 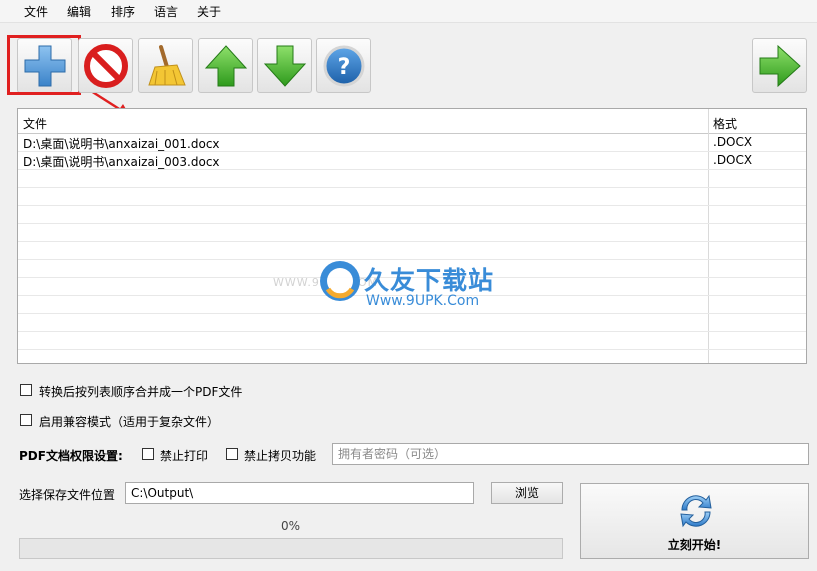 I want to click on move-down-button, so click(x=284, y=65).